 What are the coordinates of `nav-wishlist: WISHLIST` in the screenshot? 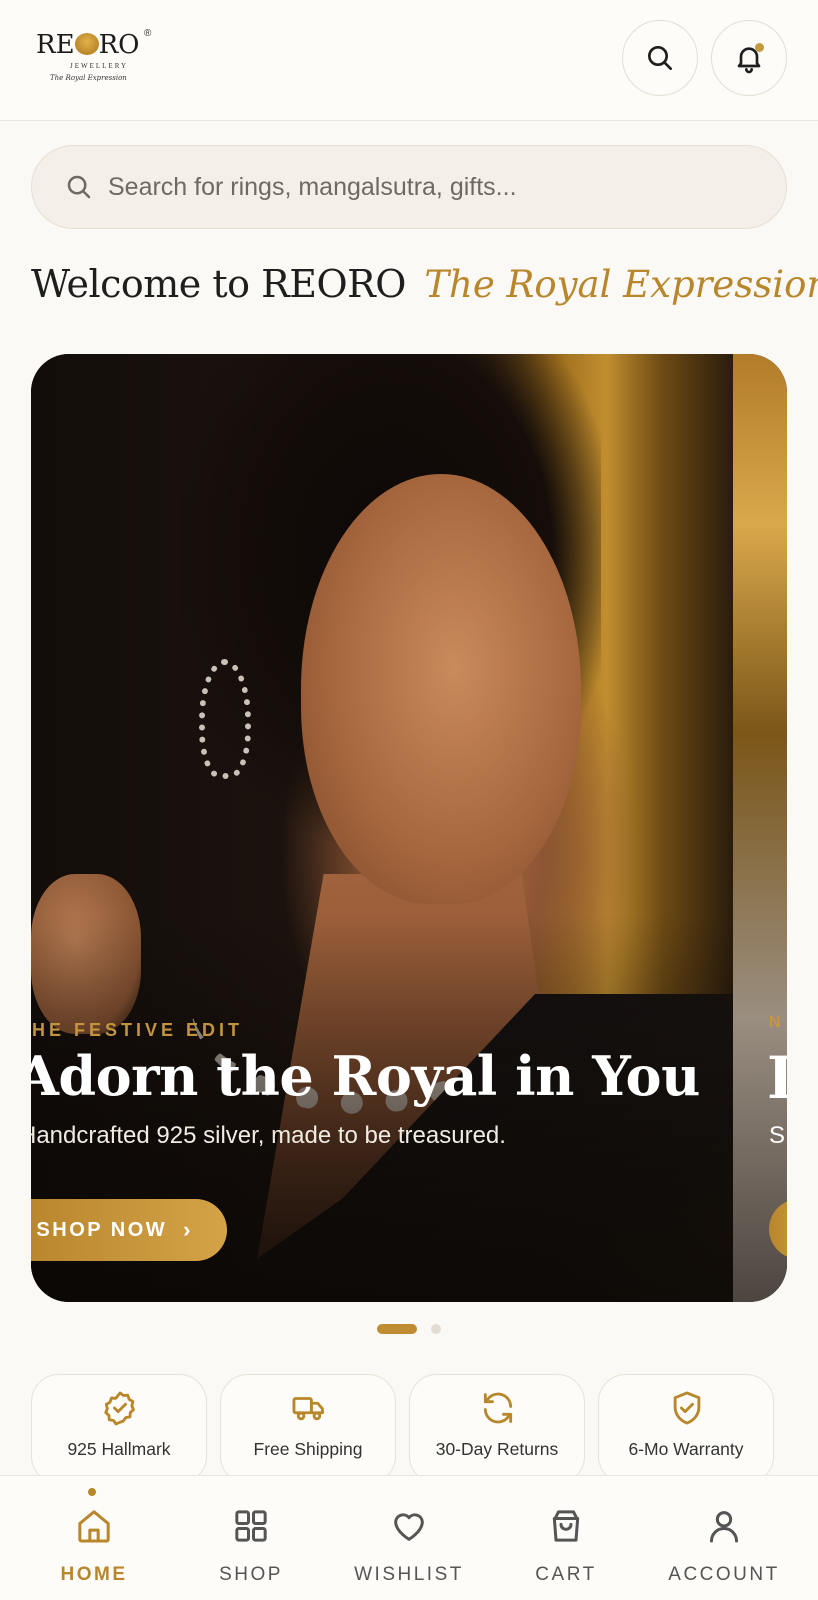 It's located at (409, 1538).